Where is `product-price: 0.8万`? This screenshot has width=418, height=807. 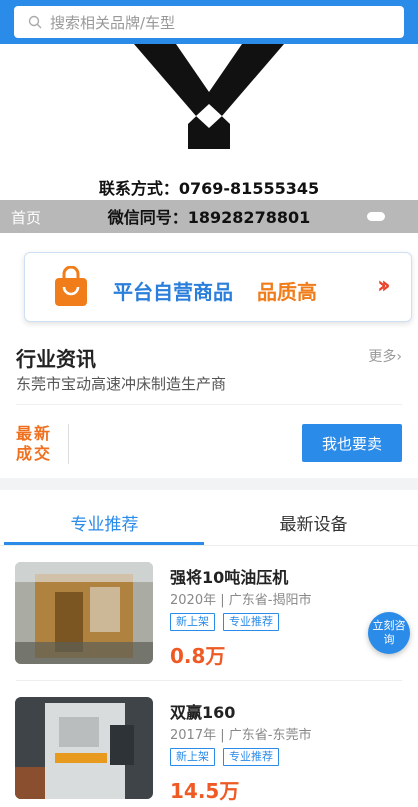 product-price: 0.8万 is located at coordinates (198, 656).